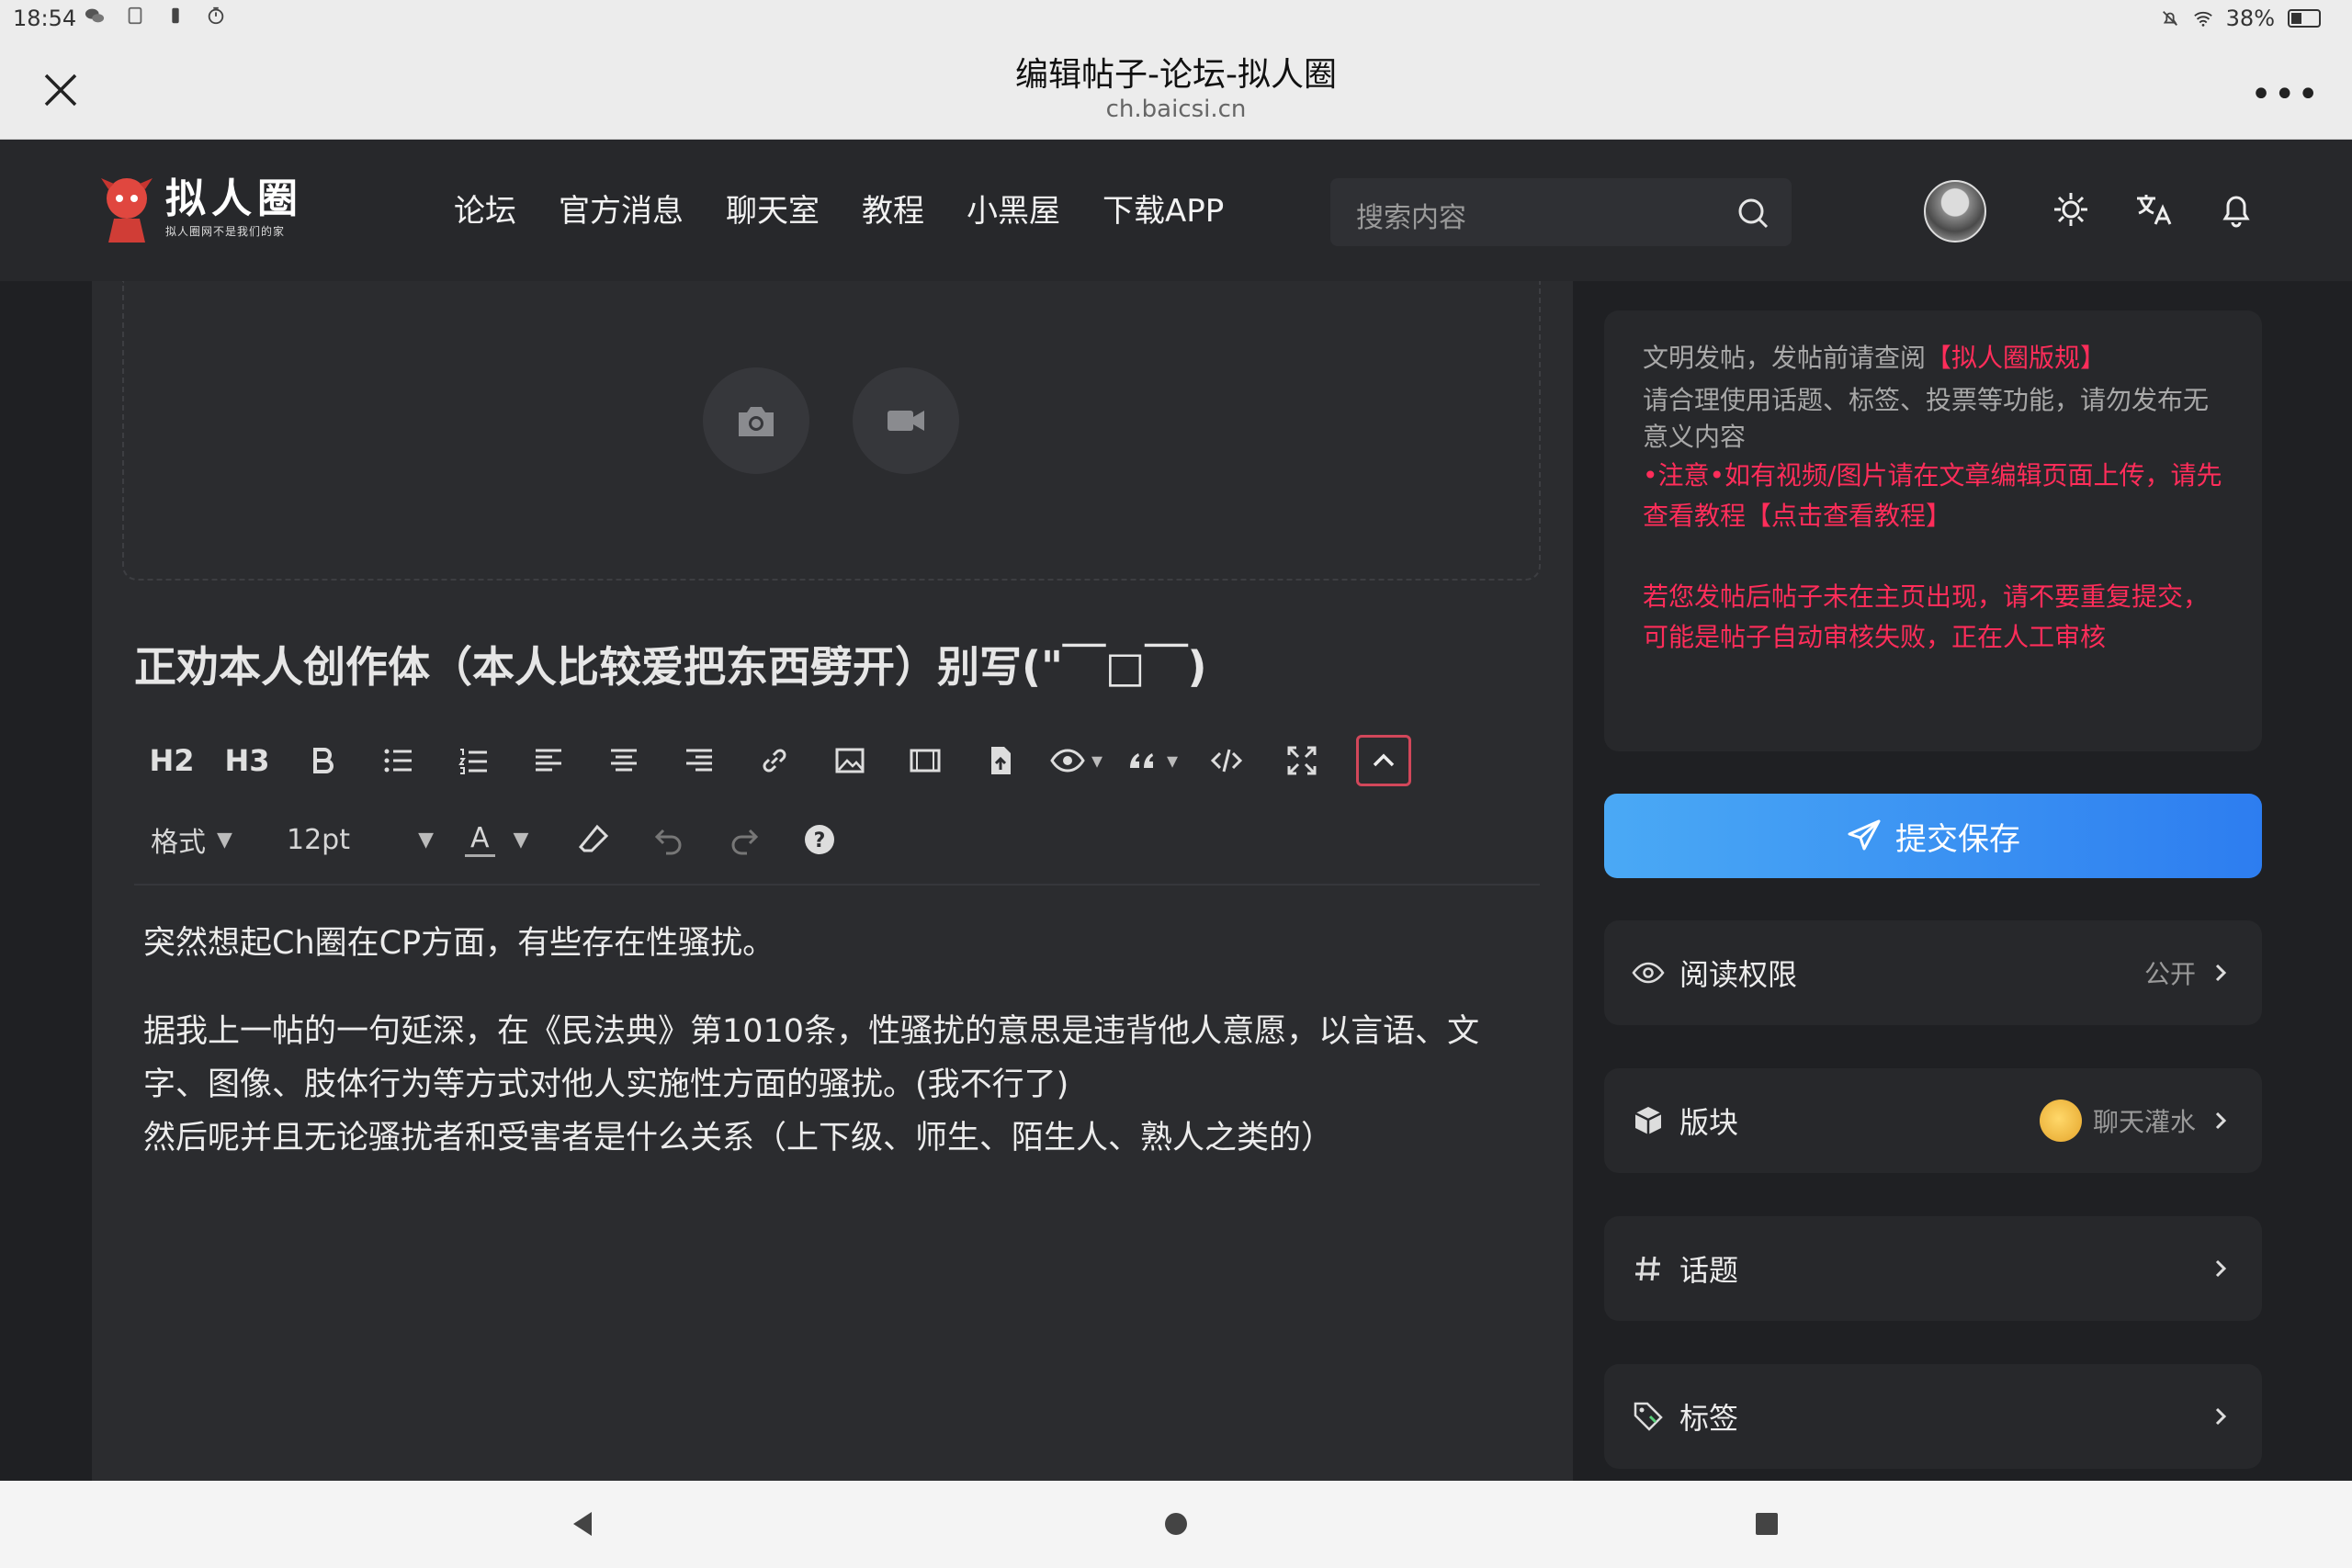  What do you see at coordinates (234, 198) in the screenshot?
I see `site-brand: 拟人圈` at bounding box center [234, 198].